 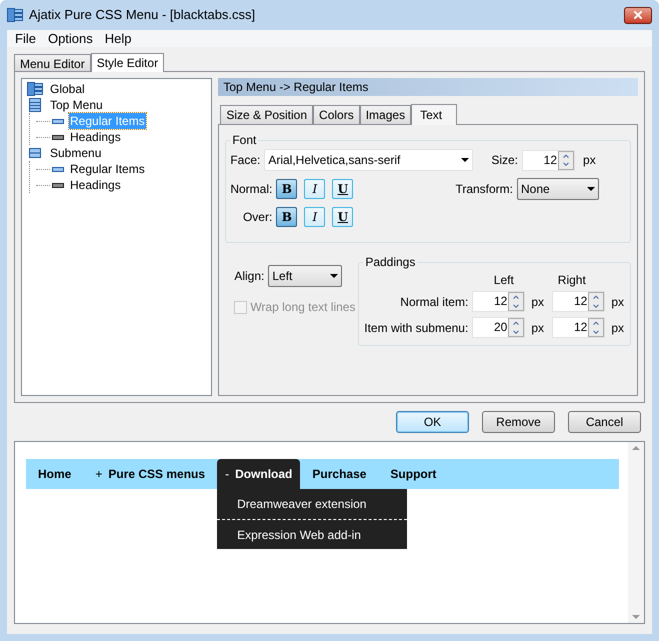 I want to click on field-label: Face:, so click(x=245, y=160).